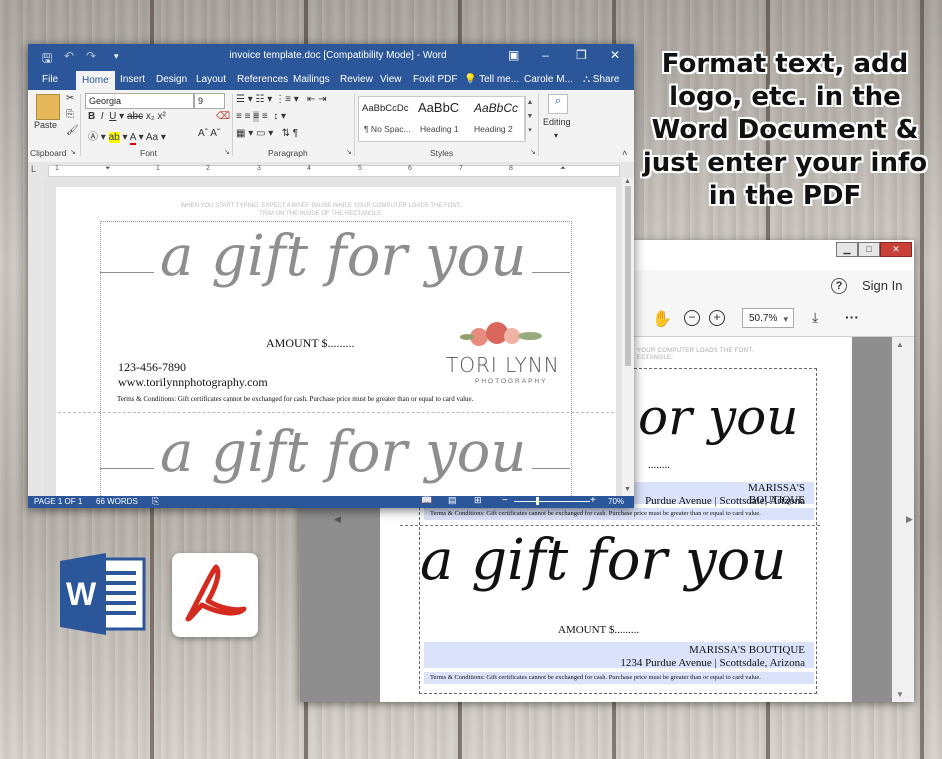  Describe the element at coordinates (556, 135) in the screenshot. I see `editing-dropdown-icon: ▾` at that location.